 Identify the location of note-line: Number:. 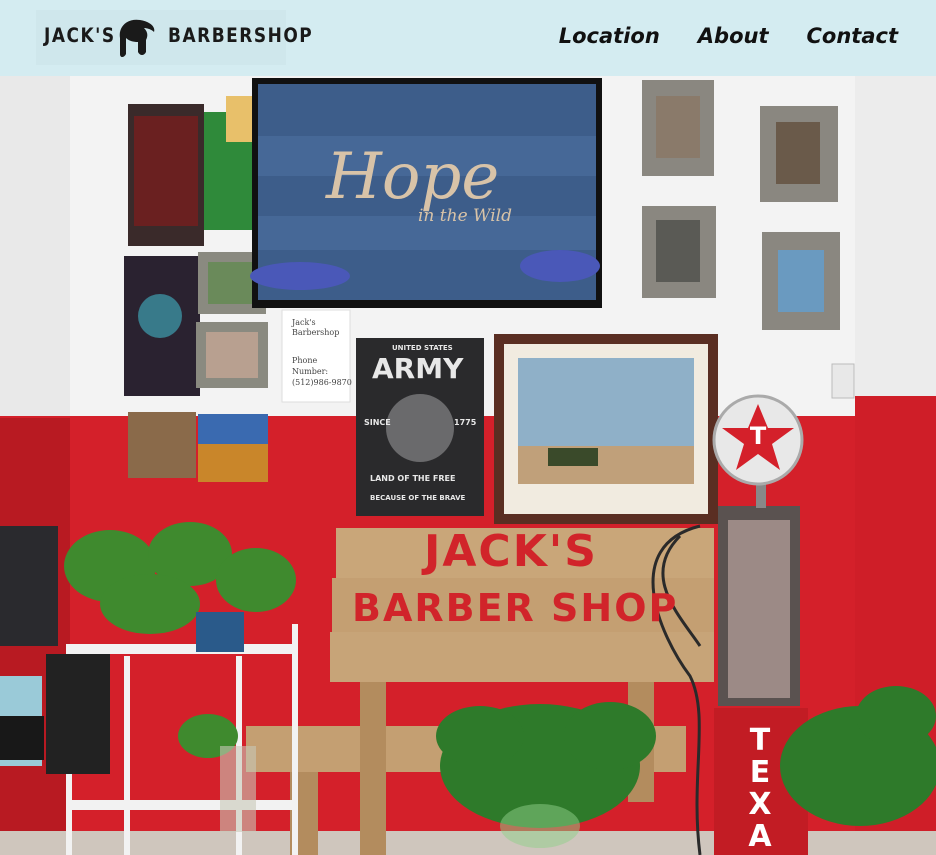
(310, 371).